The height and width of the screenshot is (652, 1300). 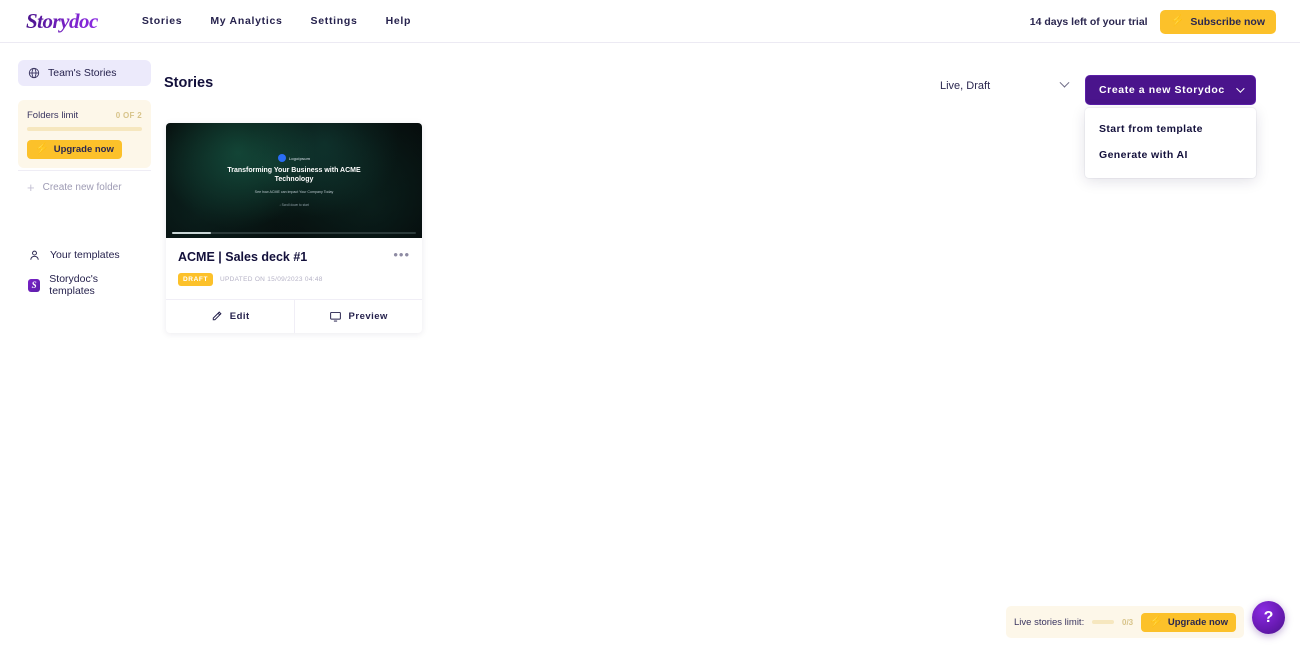 I want to click on sidebar-item-team-stories: Team's Stories, so click(x=84, y=73).